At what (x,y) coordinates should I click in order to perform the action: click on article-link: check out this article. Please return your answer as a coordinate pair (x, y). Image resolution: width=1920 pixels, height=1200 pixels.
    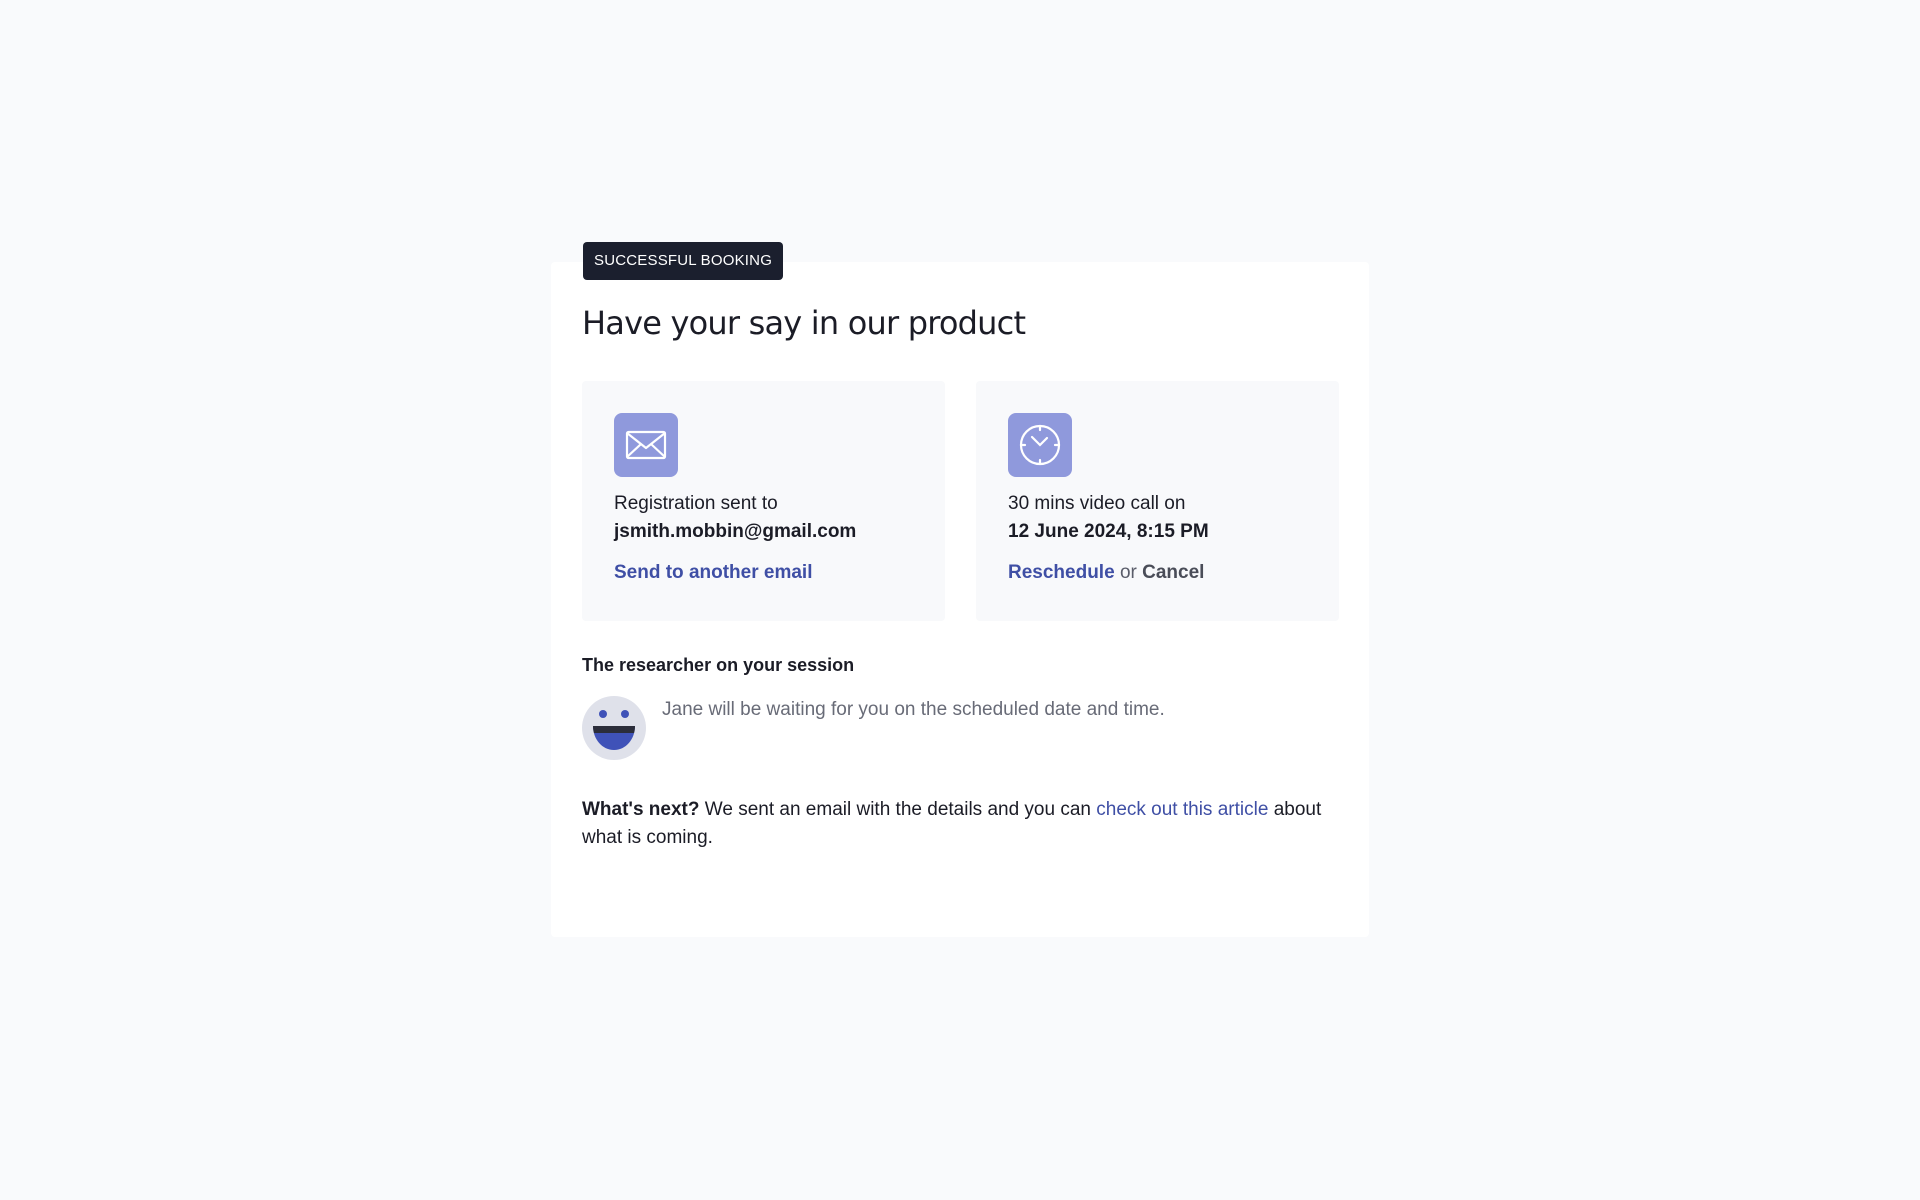
    Looking at the image, I should click on (1182, 809).